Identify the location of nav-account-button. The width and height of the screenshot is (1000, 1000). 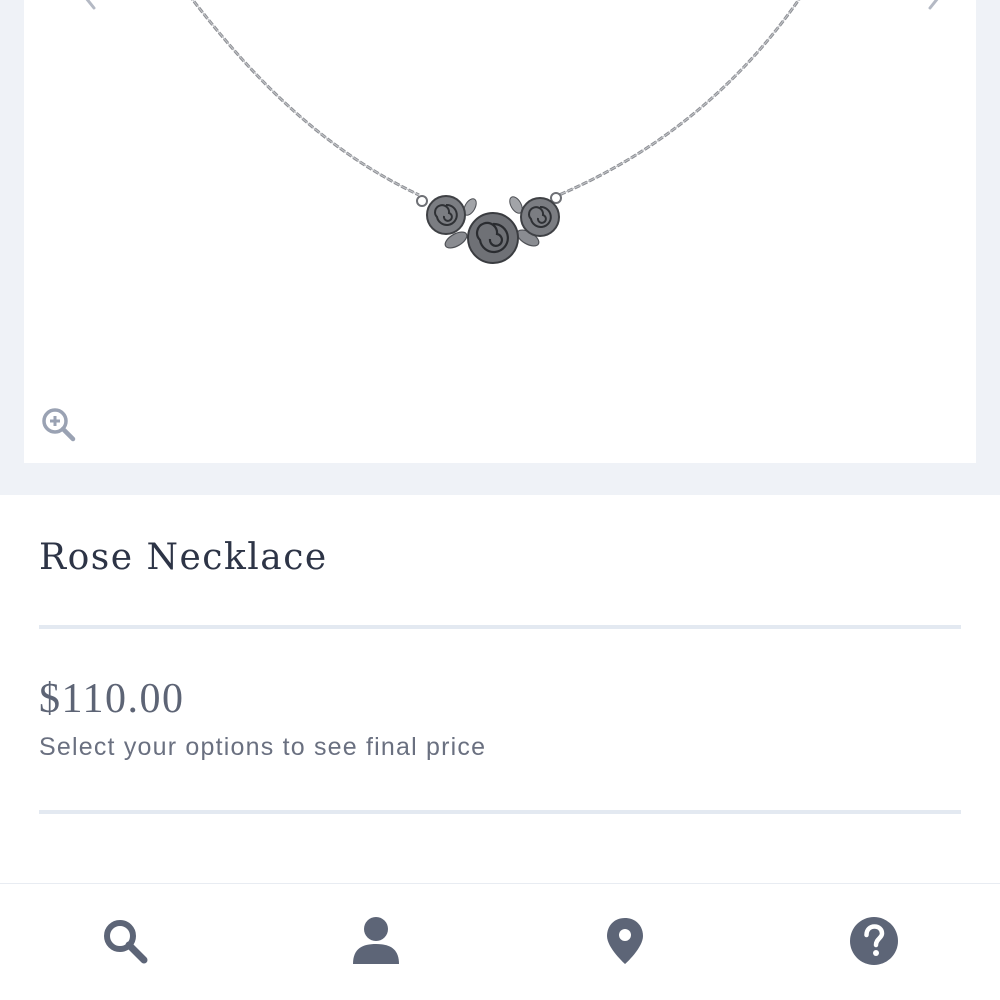
(376, 941).